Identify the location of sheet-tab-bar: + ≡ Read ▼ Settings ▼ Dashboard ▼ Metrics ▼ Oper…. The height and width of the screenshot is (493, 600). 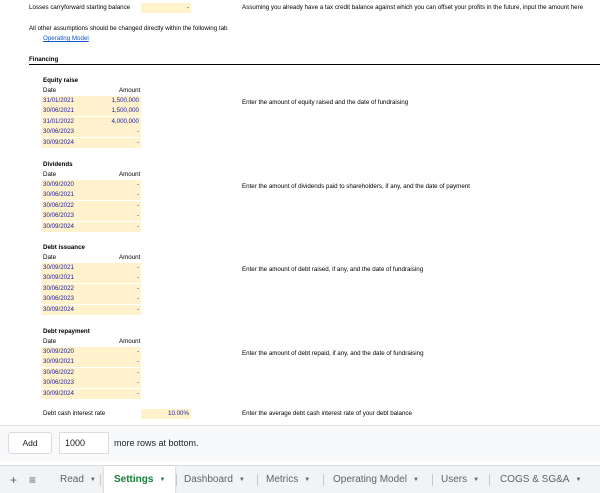
(300, 479).